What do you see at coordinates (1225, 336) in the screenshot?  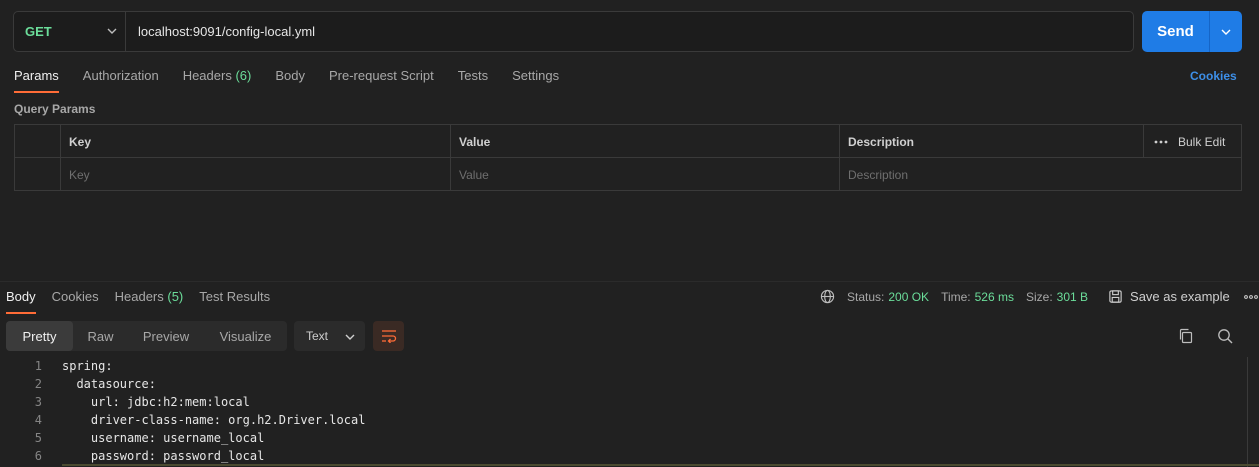 I see `search-icon` at bounding box center [1225, 336].